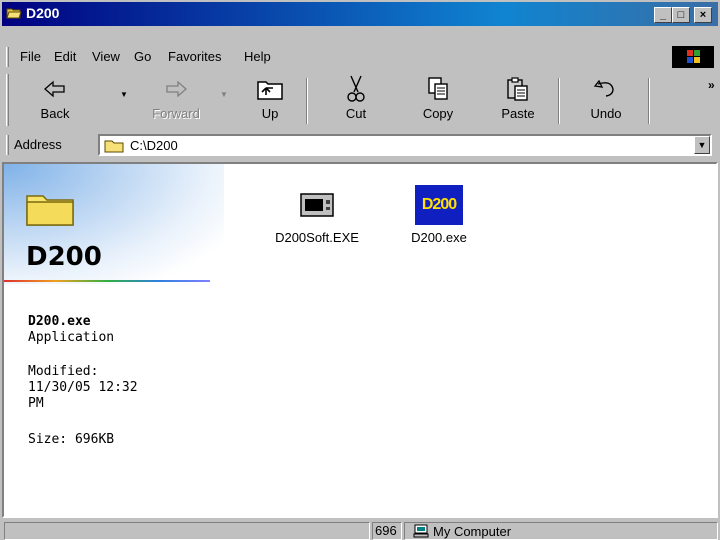 The image size is (720, 540). Describe the element at coordinates (154, 145) in the screenshot. I see `address-value: C:\D200` at that location.